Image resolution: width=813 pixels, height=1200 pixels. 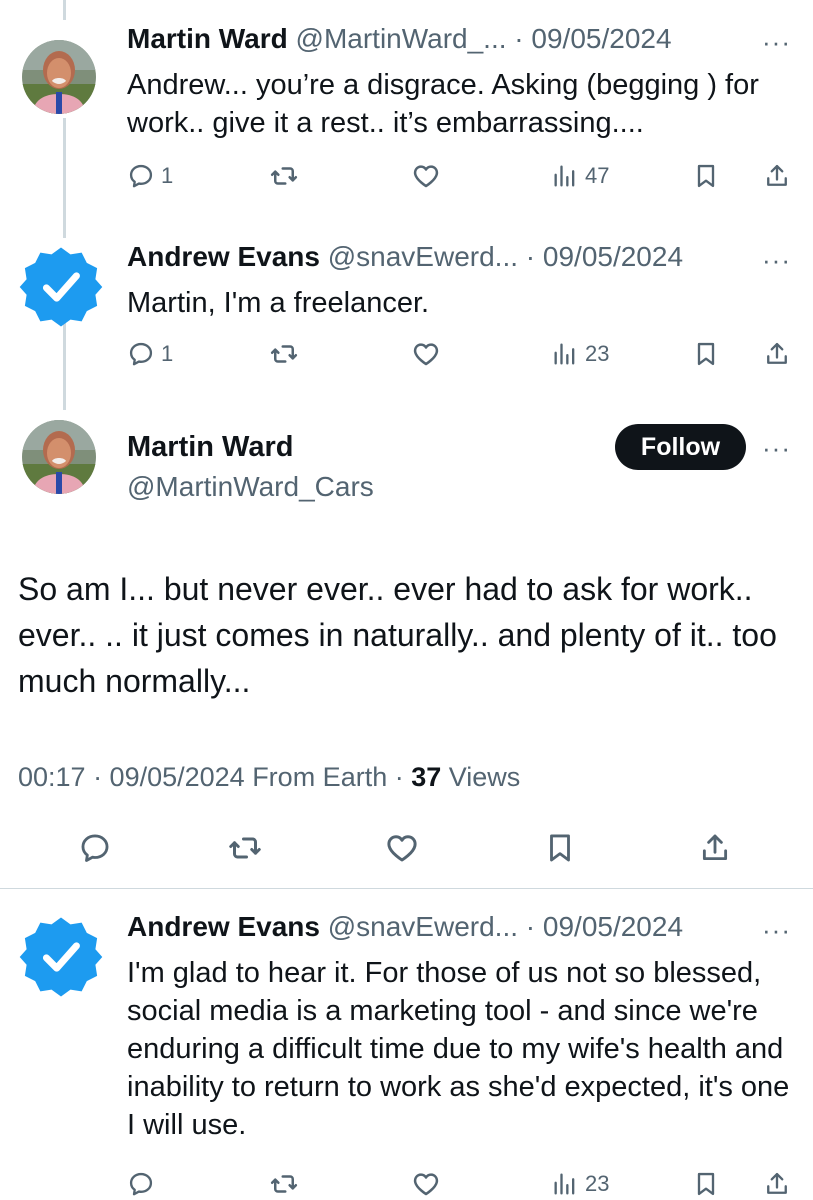 I want to click on main-tweet-actions, so click(x=406, y=848).